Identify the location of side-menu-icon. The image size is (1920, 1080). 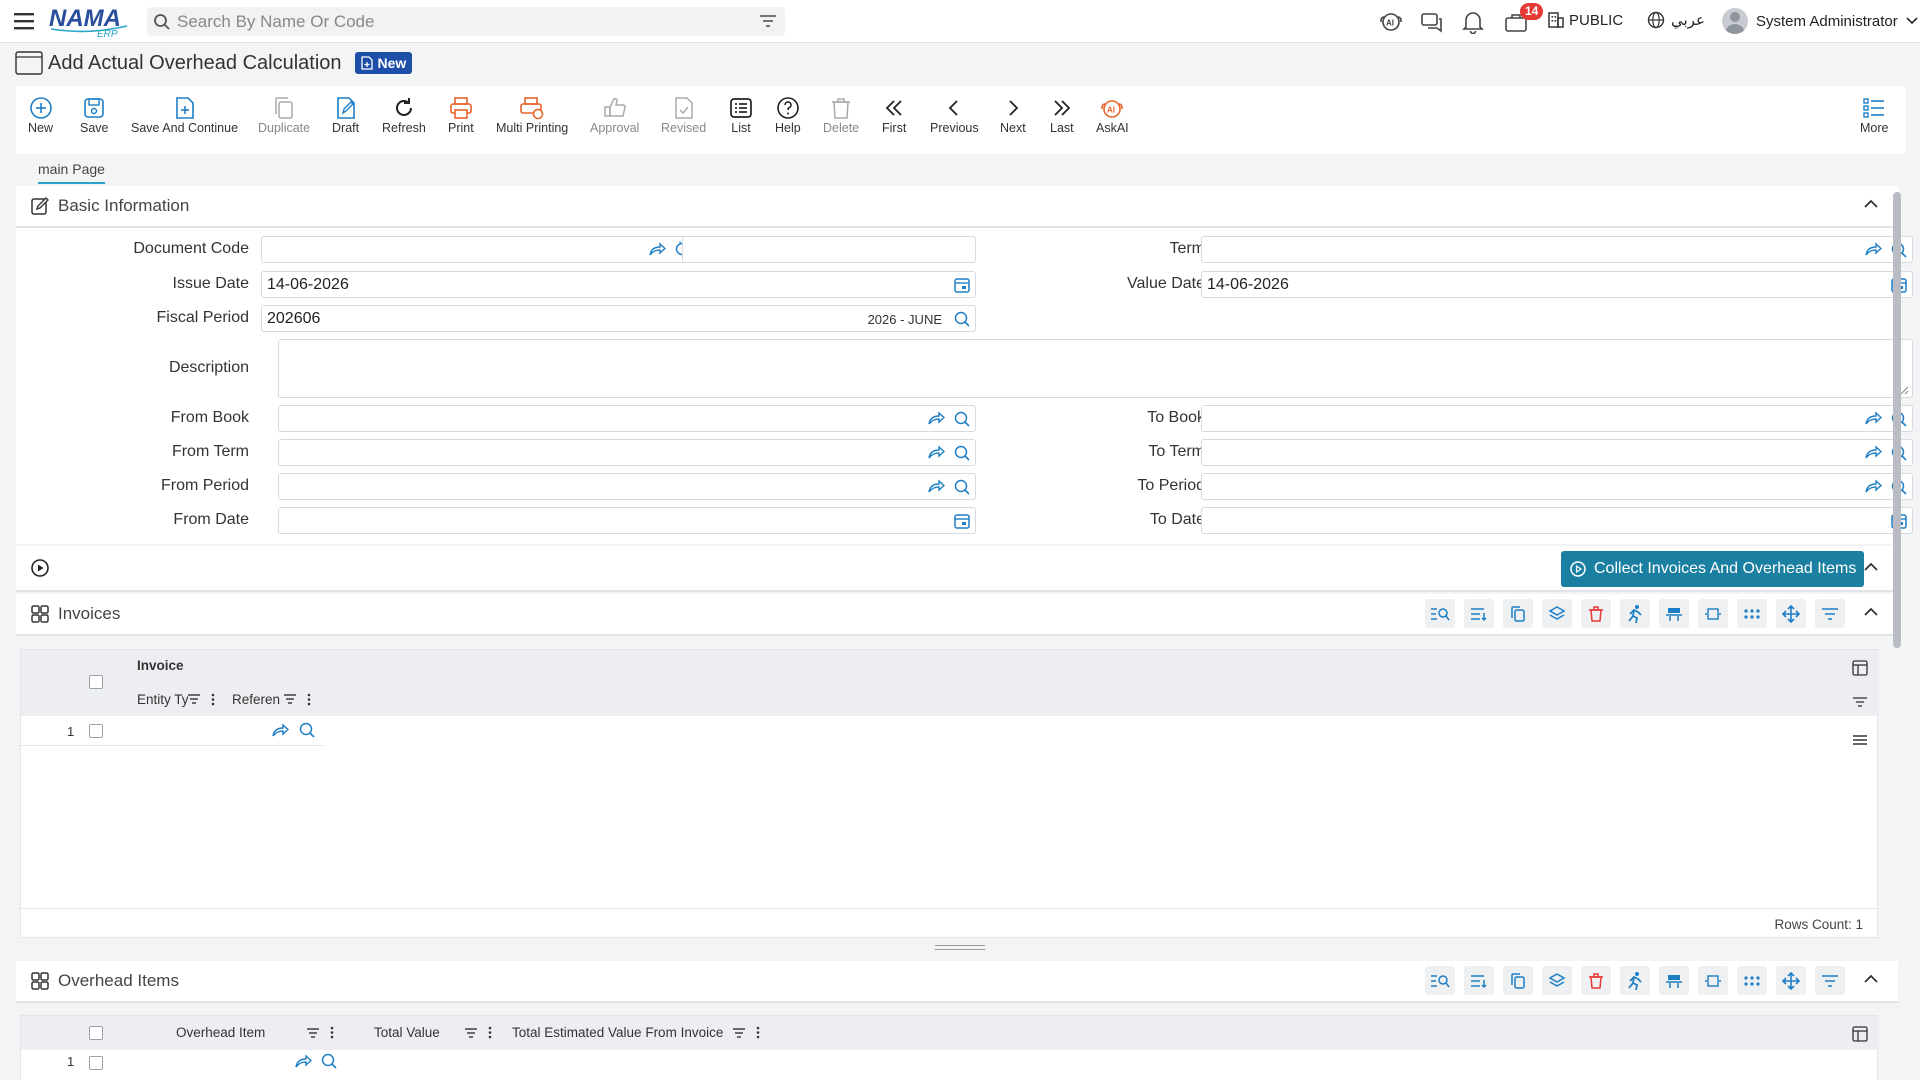
(1860, 740).